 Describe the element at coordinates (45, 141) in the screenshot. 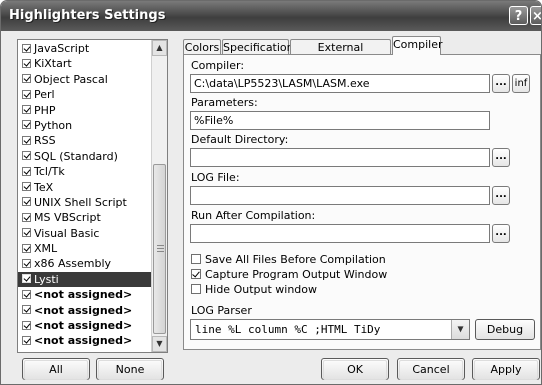

I see `list-item-label: RSS` at that location.